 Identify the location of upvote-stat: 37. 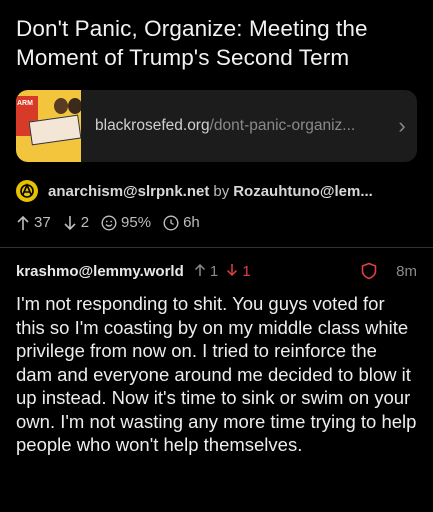
(33, 222).